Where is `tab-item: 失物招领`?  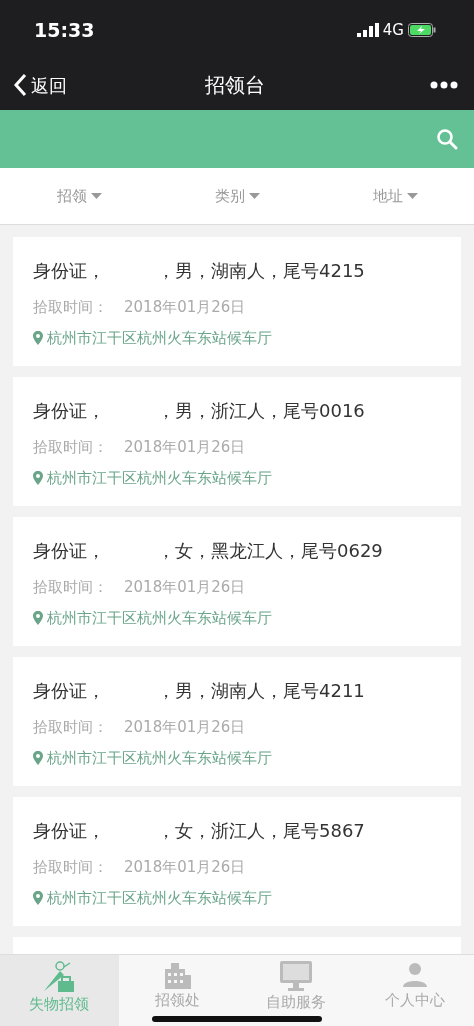 tab-item: 失物招领 is located at coordinates (59, 990).